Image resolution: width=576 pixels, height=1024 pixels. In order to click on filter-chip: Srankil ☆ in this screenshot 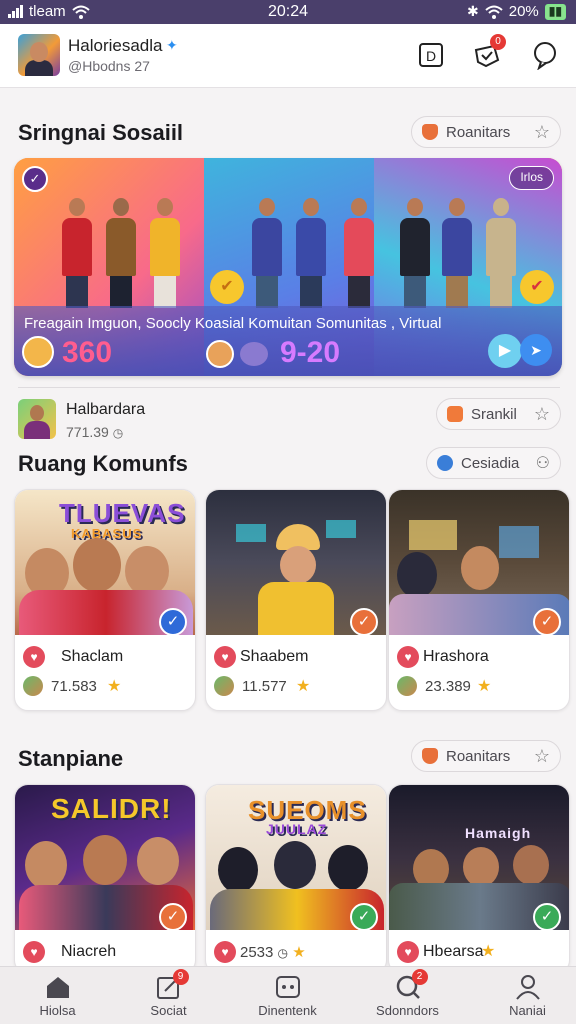, I will do `click(498, 414)`.